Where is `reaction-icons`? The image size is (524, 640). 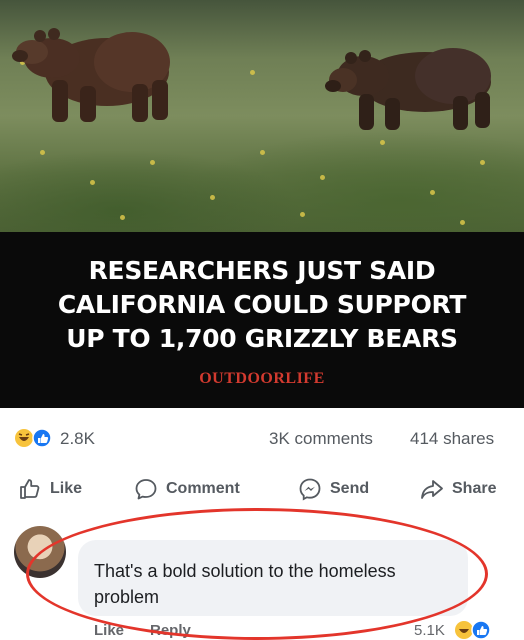
reaction-icons is located at coordinates (34, 438).